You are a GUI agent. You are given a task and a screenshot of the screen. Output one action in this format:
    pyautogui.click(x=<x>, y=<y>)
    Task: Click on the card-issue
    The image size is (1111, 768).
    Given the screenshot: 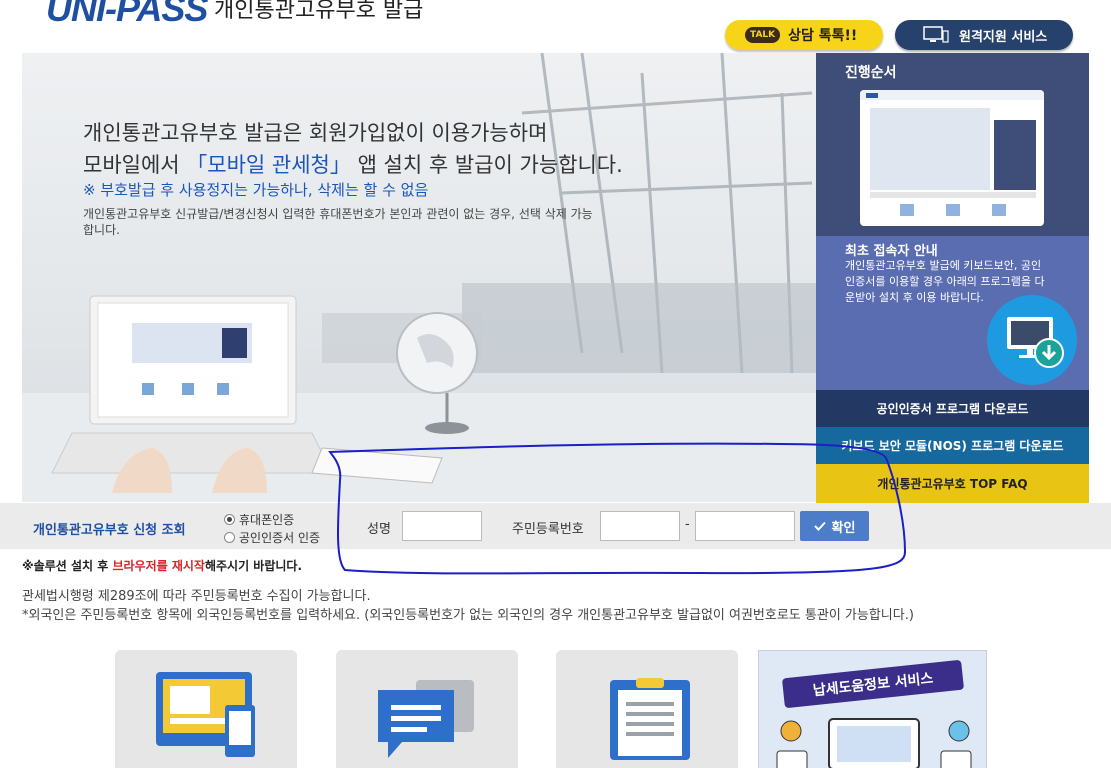 What is the action you would take?
    pyautogui.click(x=206, y=709)
    